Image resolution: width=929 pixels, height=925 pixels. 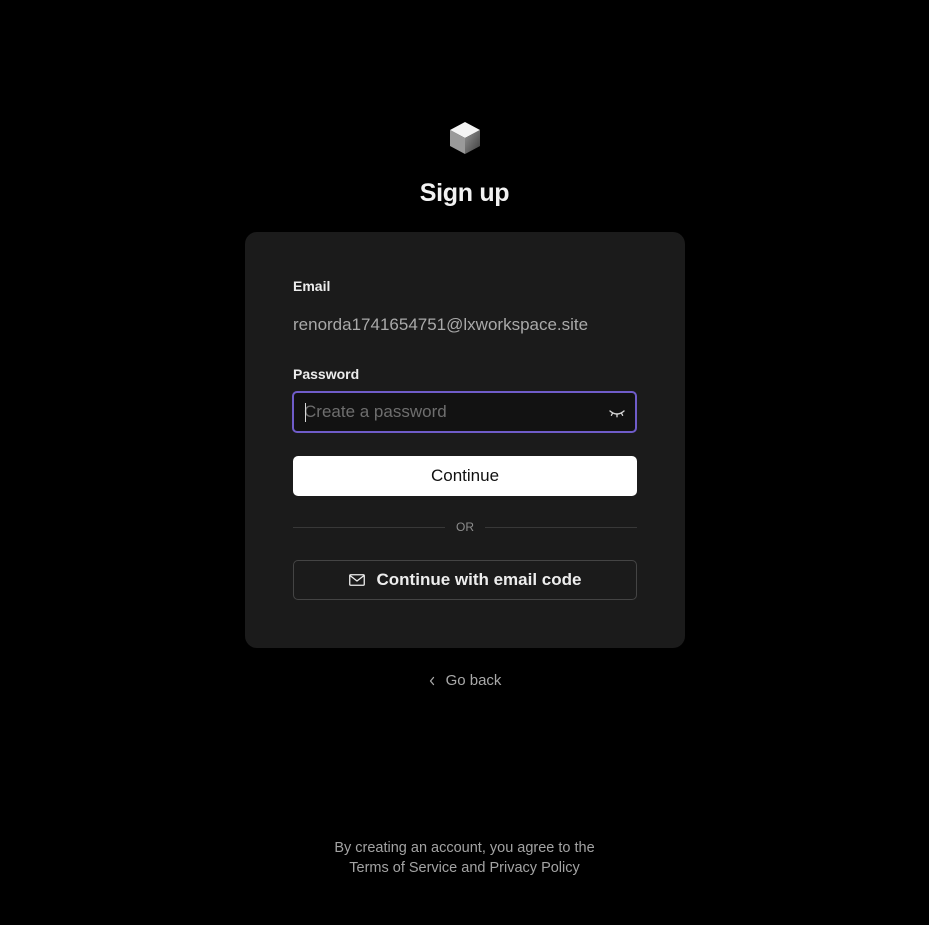 What do you see at coordinates (356, 580) in the screenshot?
I see `mail-icon` at bounding box center [356, 580].